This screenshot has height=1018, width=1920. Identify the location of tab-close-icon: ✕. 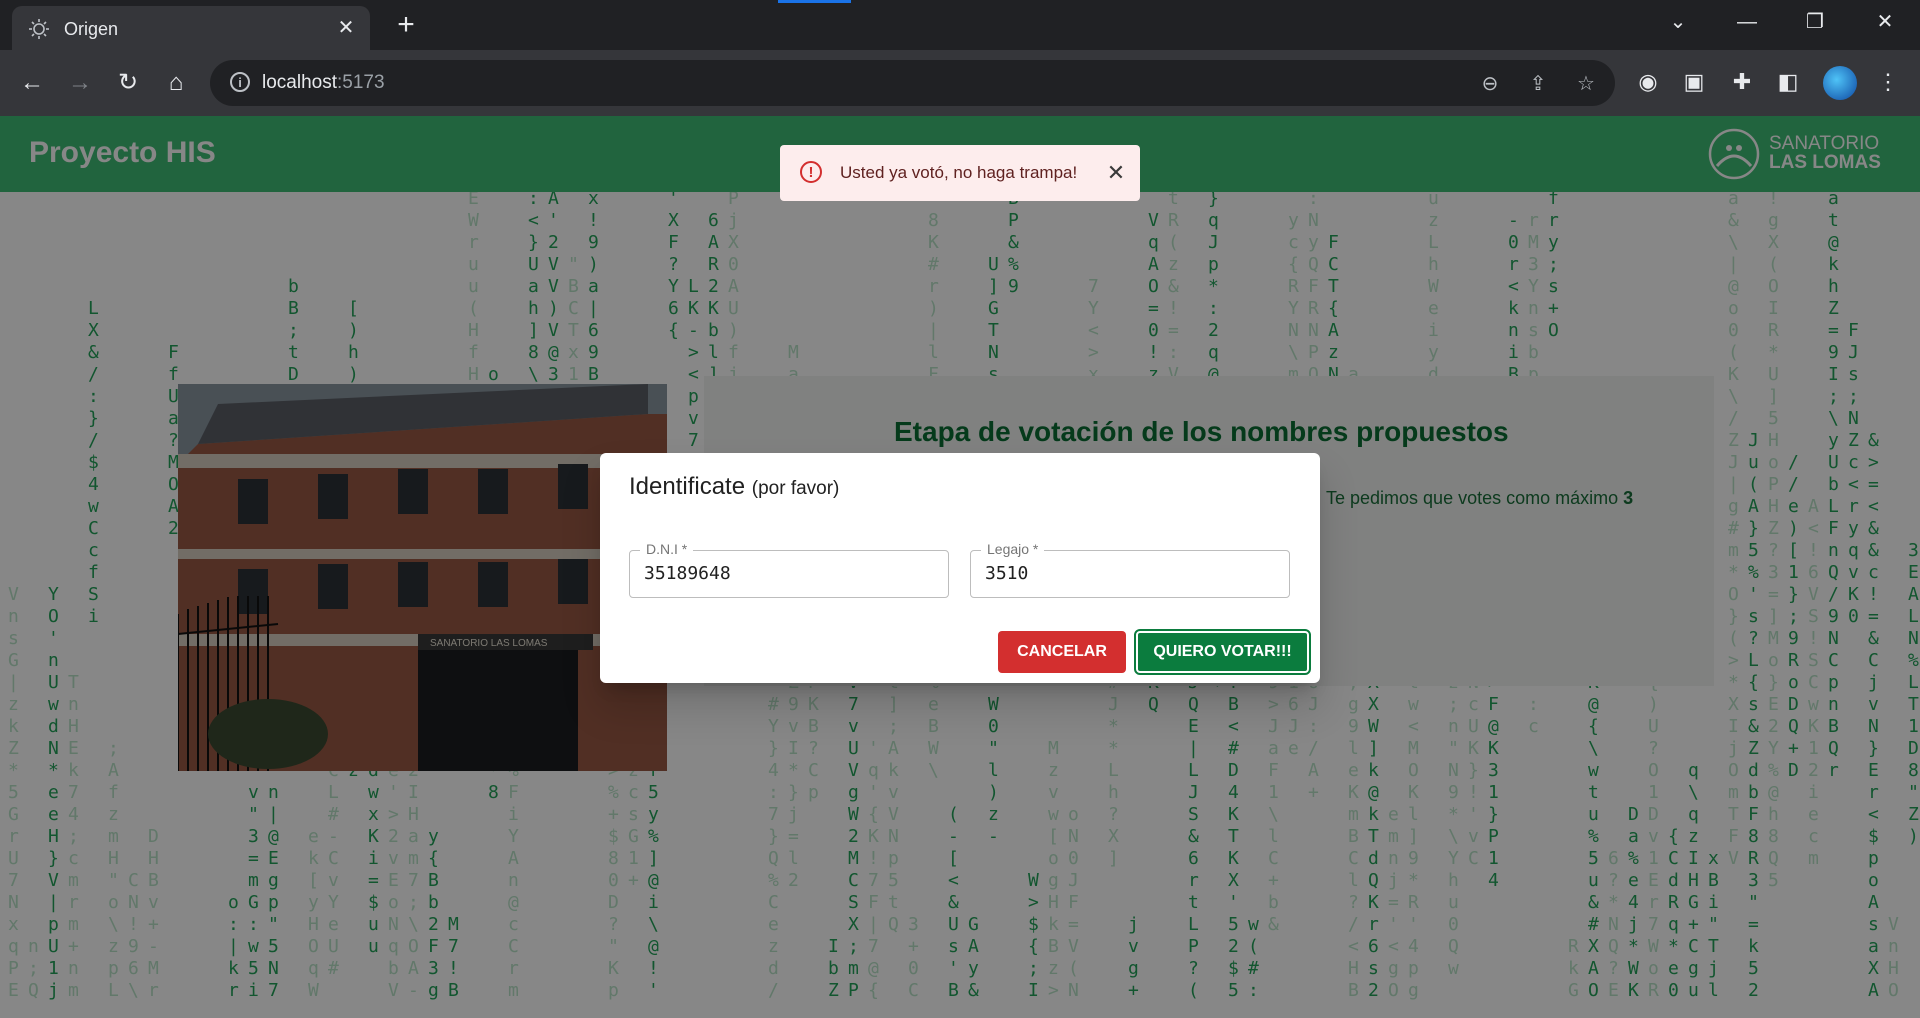
(346, 28).